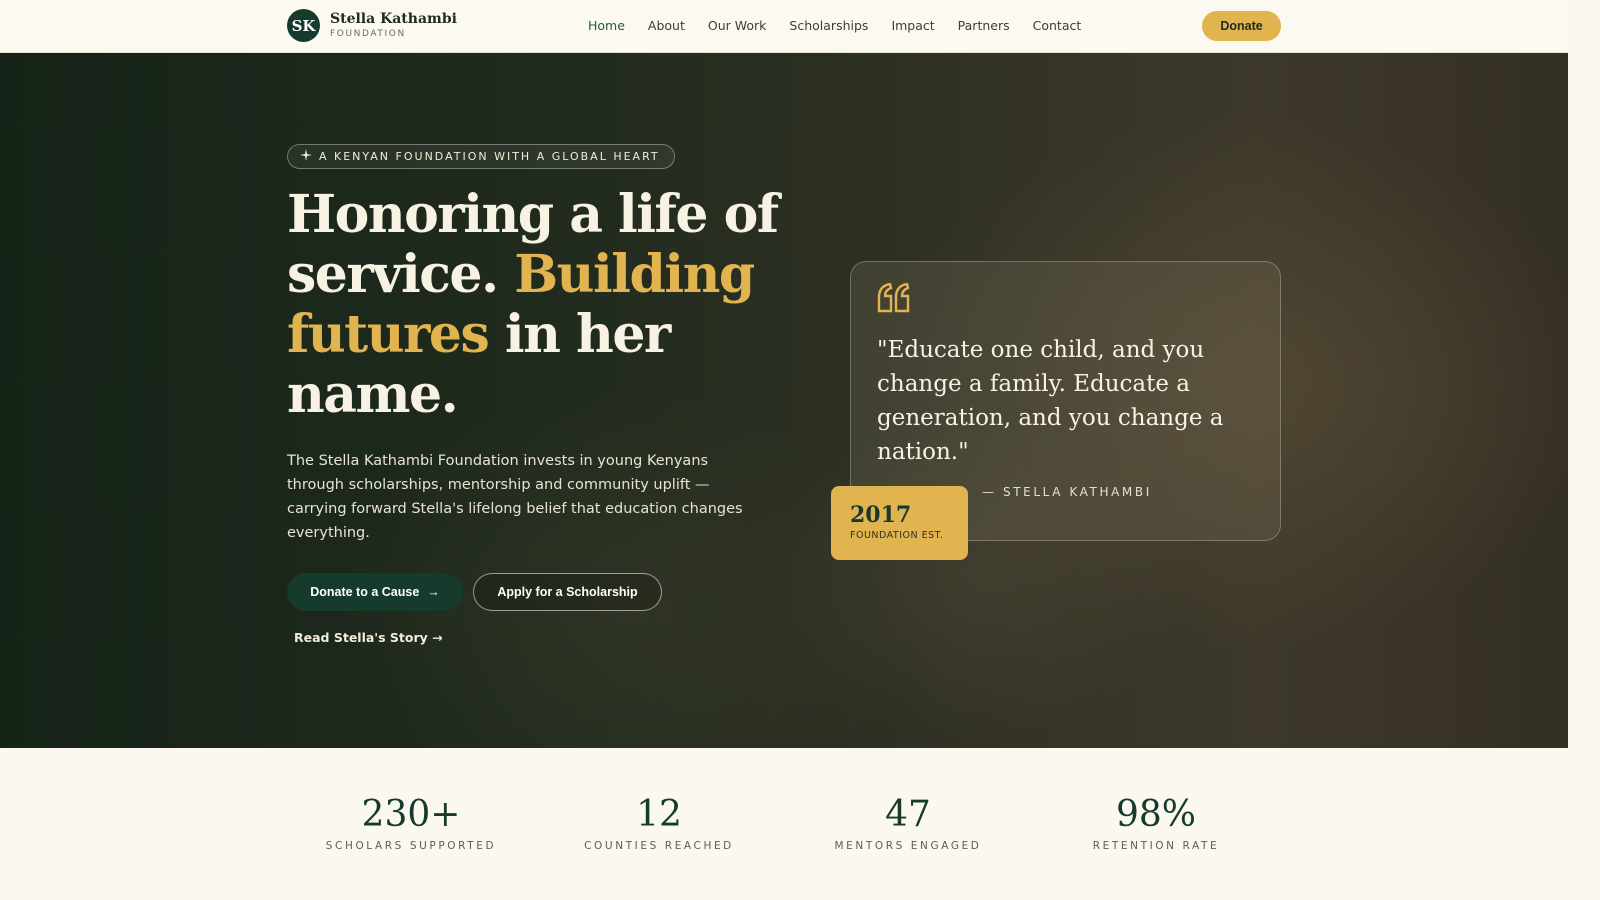  What do you see at coordinates (881, 515) in the screenshot?
I see `founded-year: 2017` at bounding box center [881, 515].